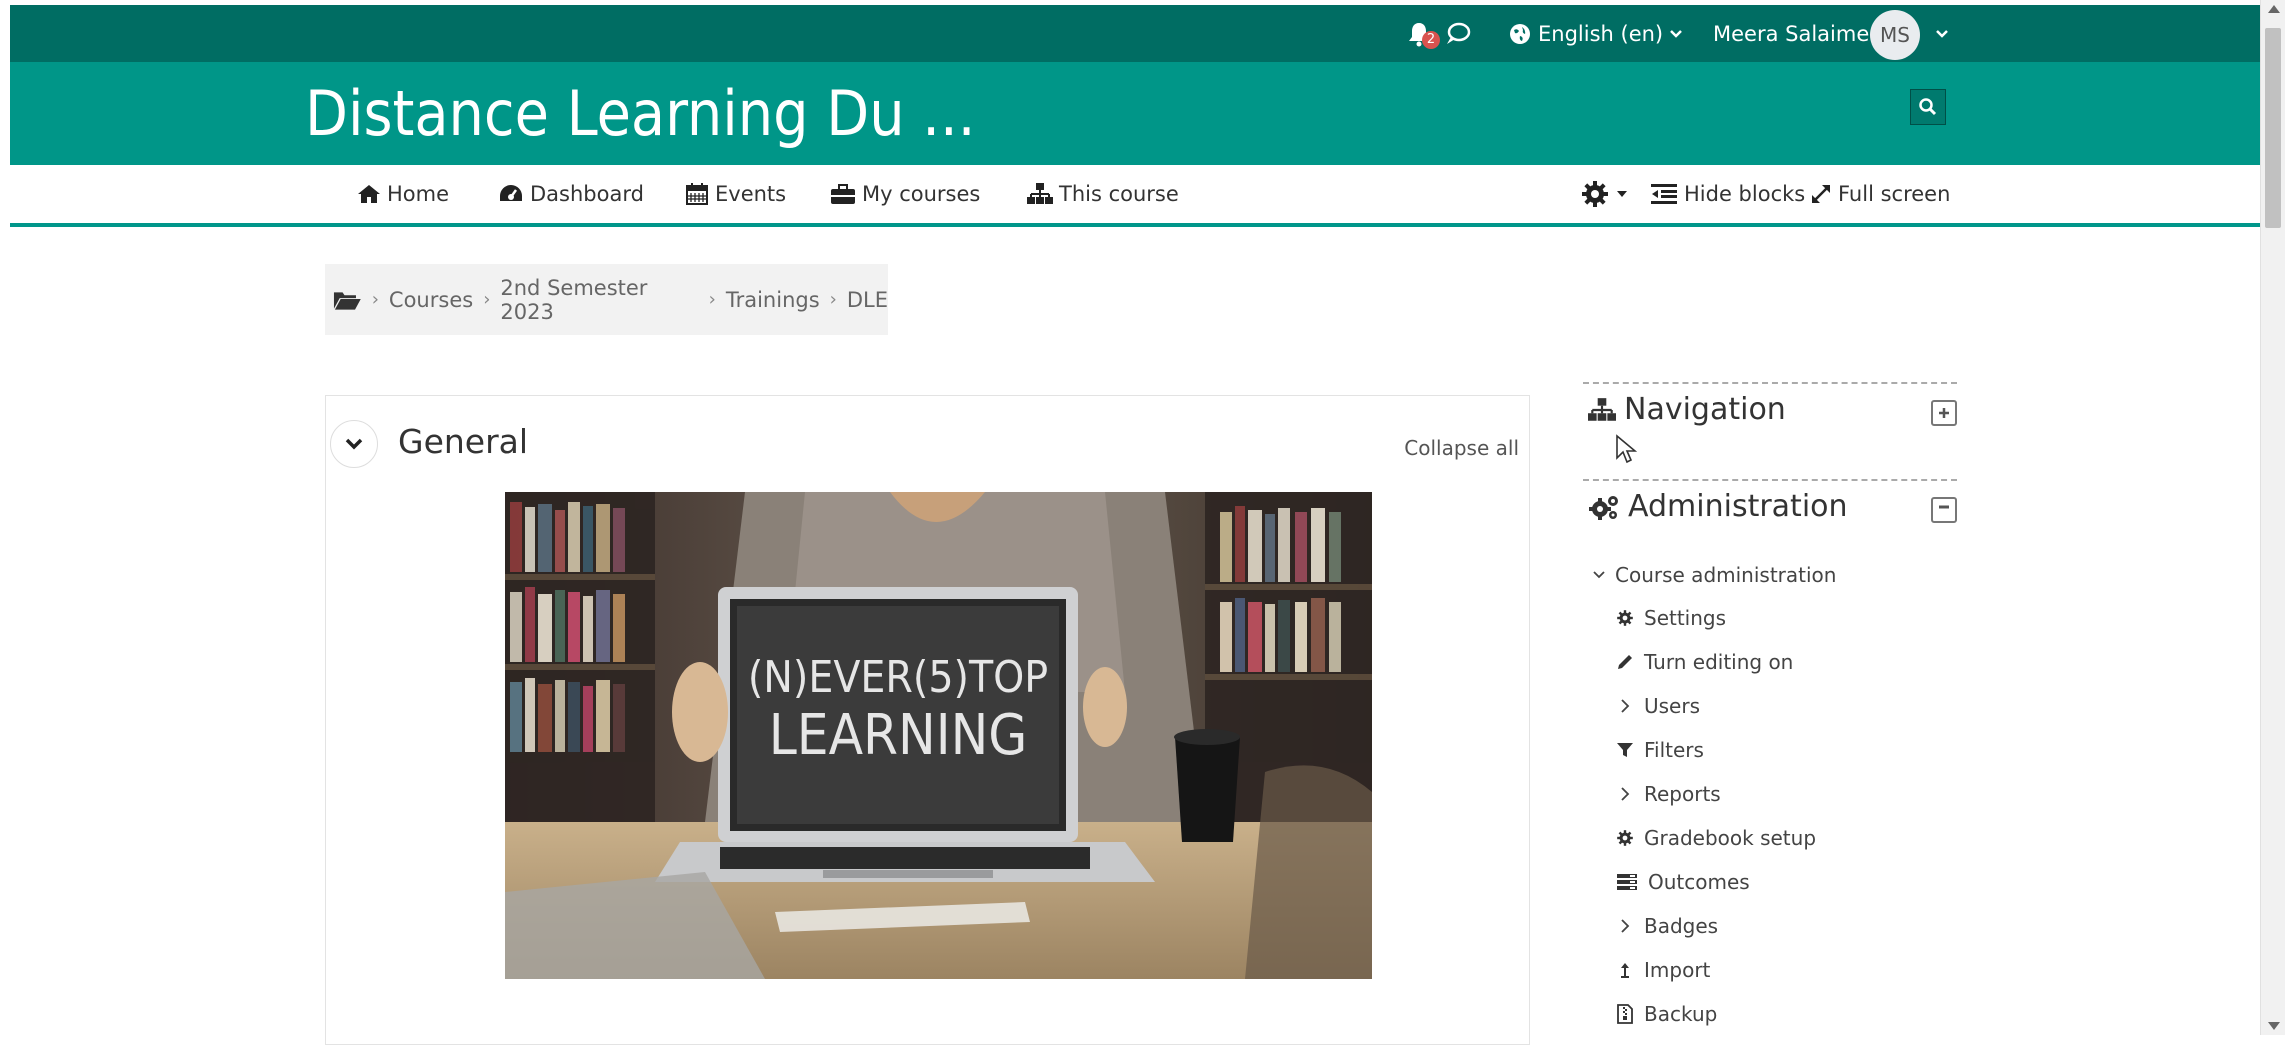 This screenshot has width=2285, height=1045. What do you see at coordinates (1603, 507) in the screenshot?
I see `cogs-icon` at bounding box center [1603, 507].